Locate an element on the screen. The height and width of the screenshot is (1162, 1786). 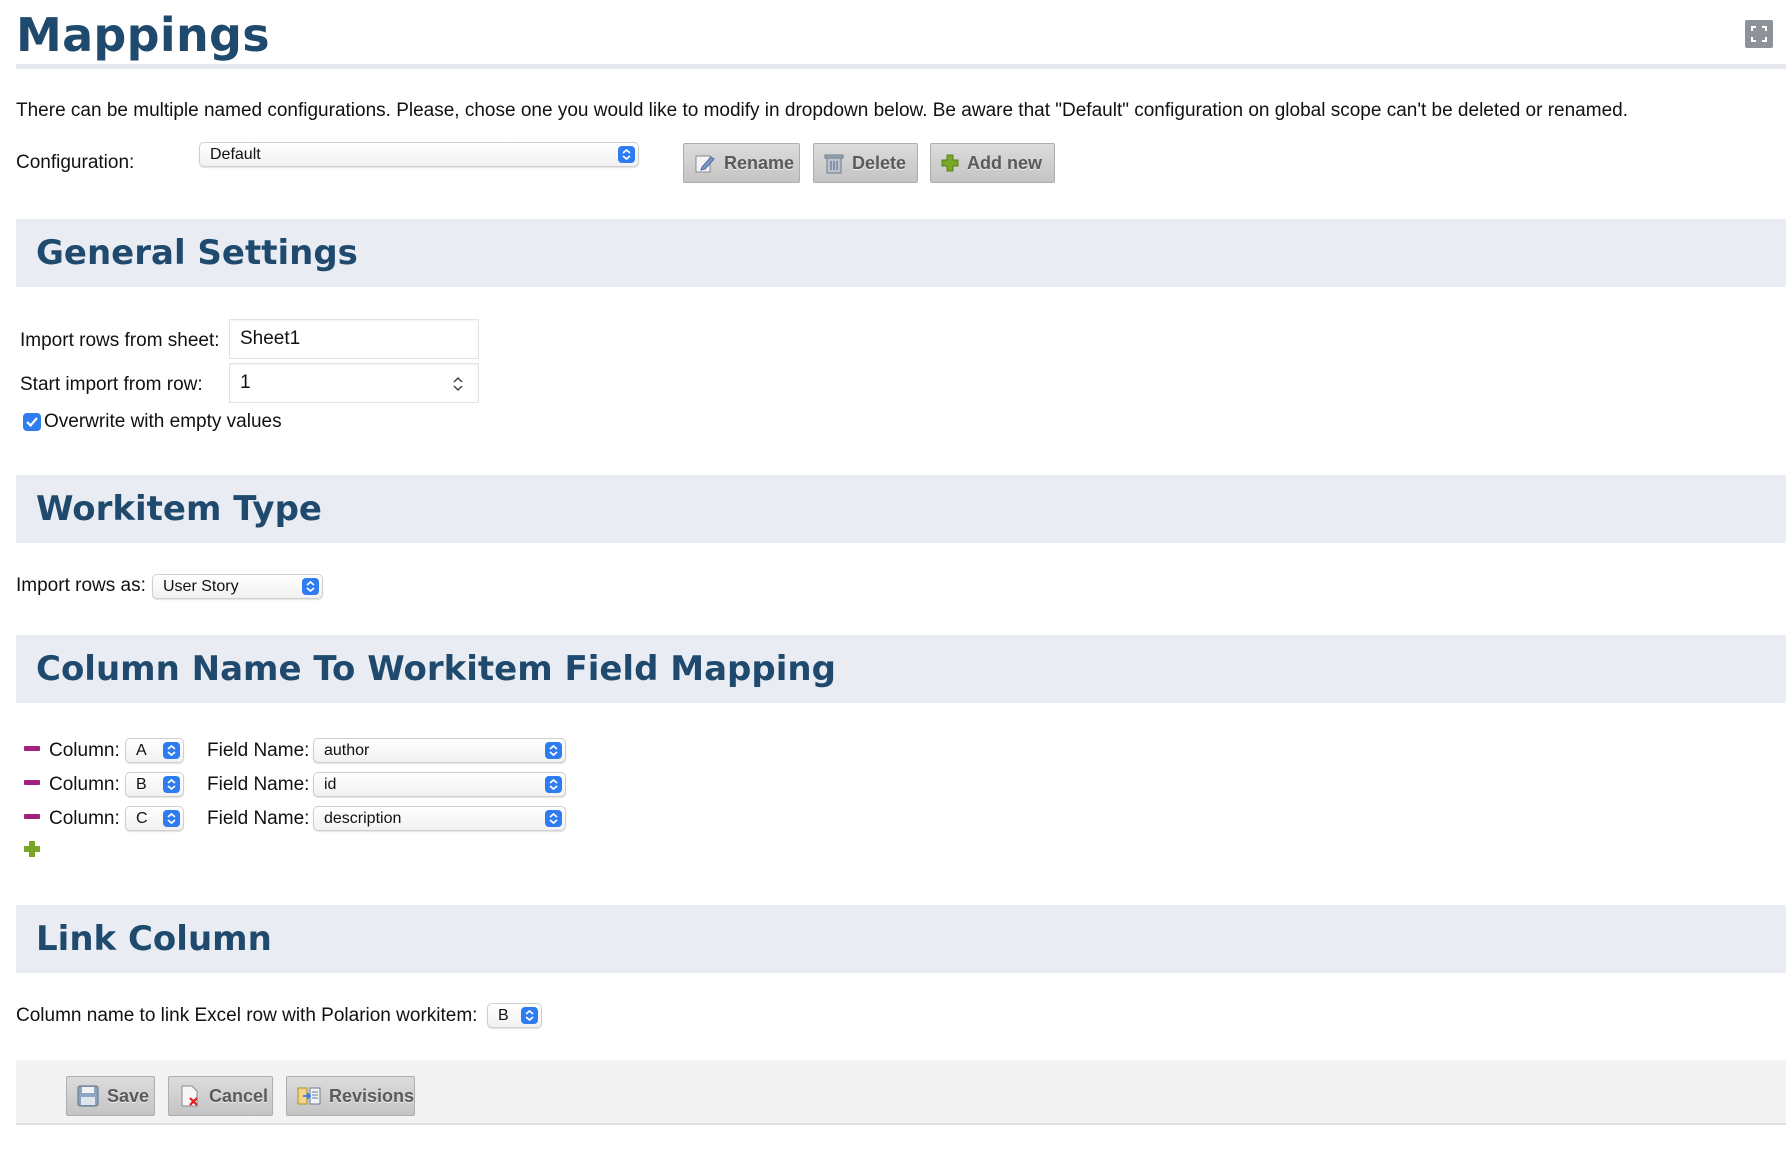
configuration-label: Configuration: is located at coordinates (75, 162).